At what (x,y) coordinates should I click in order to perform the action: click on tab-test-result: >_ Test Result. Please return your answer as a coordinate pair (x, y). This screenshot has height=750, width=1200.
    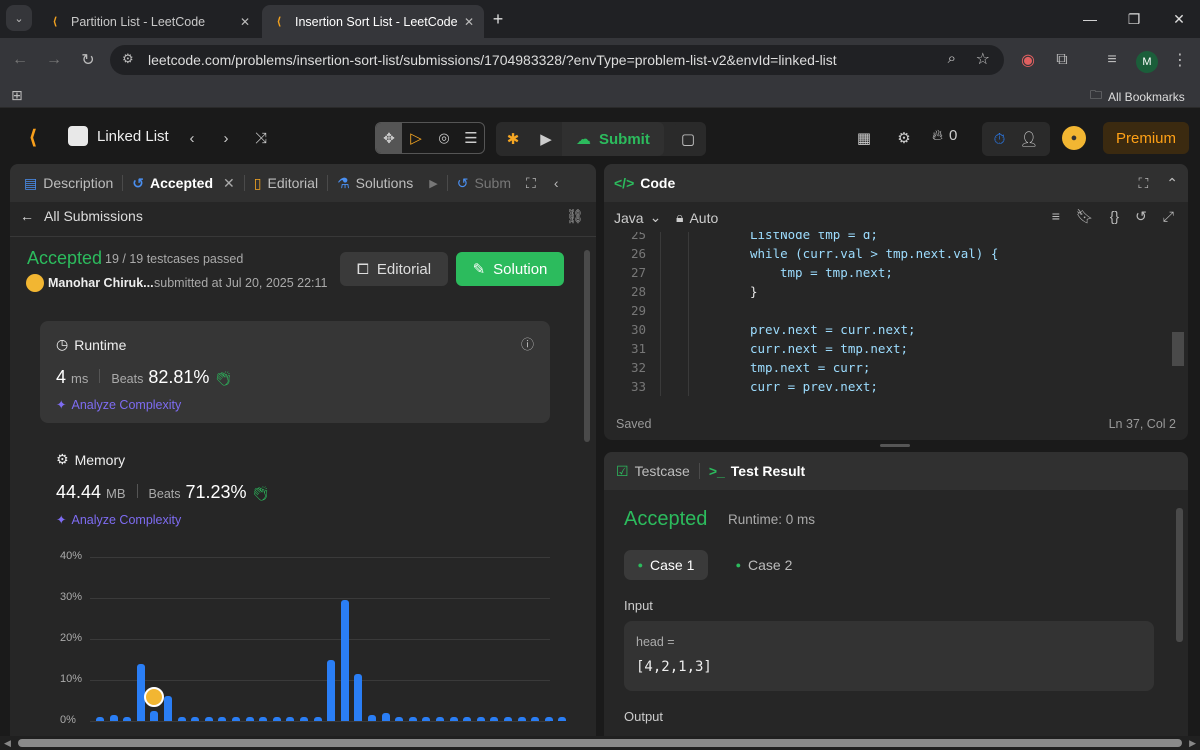
    Looking at the image, I should click on (757, 471).